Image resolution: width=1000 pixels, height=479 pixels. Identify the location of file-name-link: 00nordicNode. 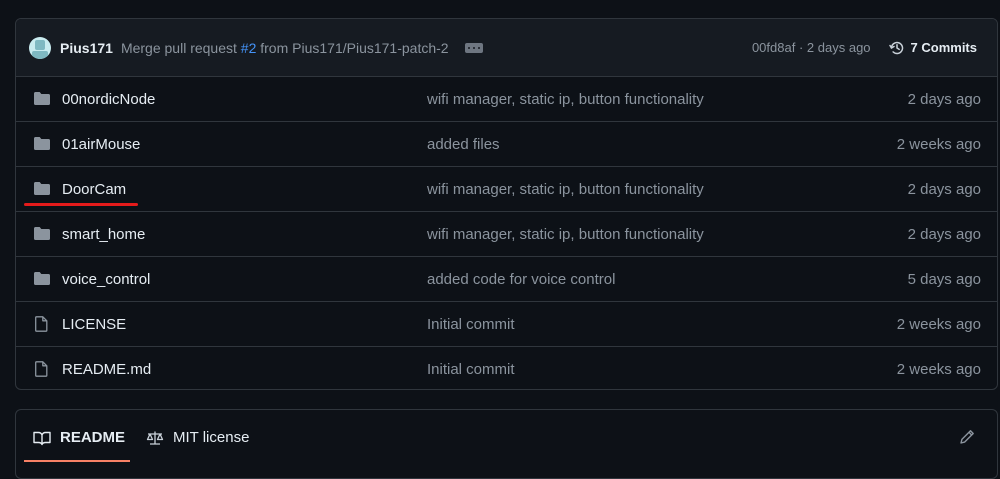
(108, 99).